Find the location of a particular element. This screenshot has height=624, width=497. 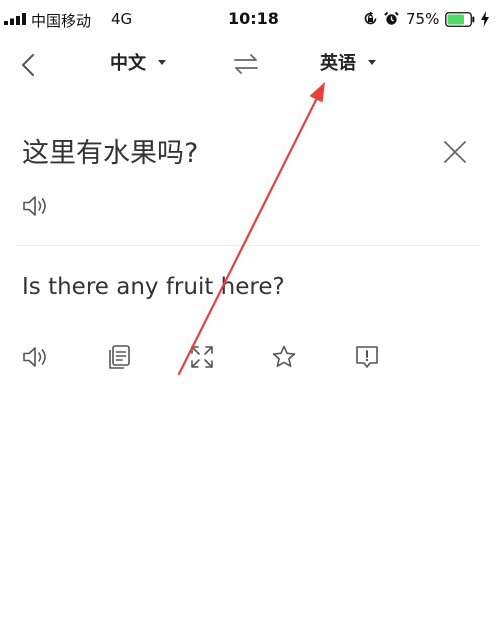

section-divider is located at coordinates (248, 245).